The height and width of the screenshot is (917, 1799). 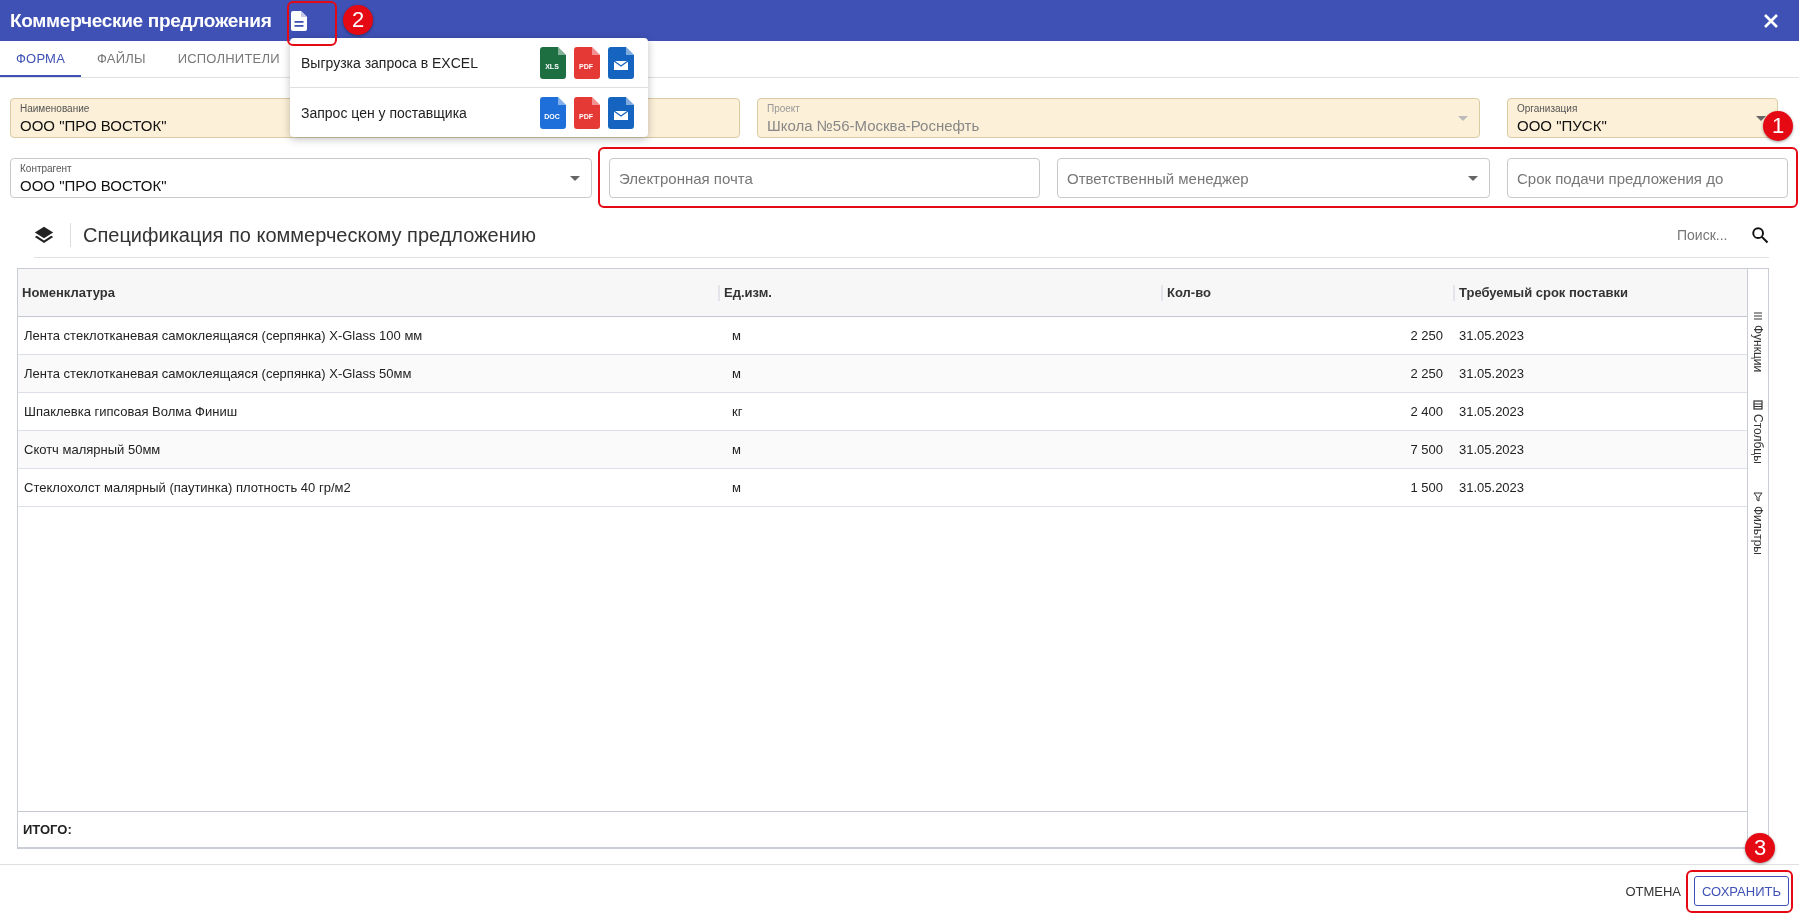 What do you see at coordinates (1426, 411) in the screenshot?
I see `table-cell-text: 2 400` at bounding box center [1426, 411].